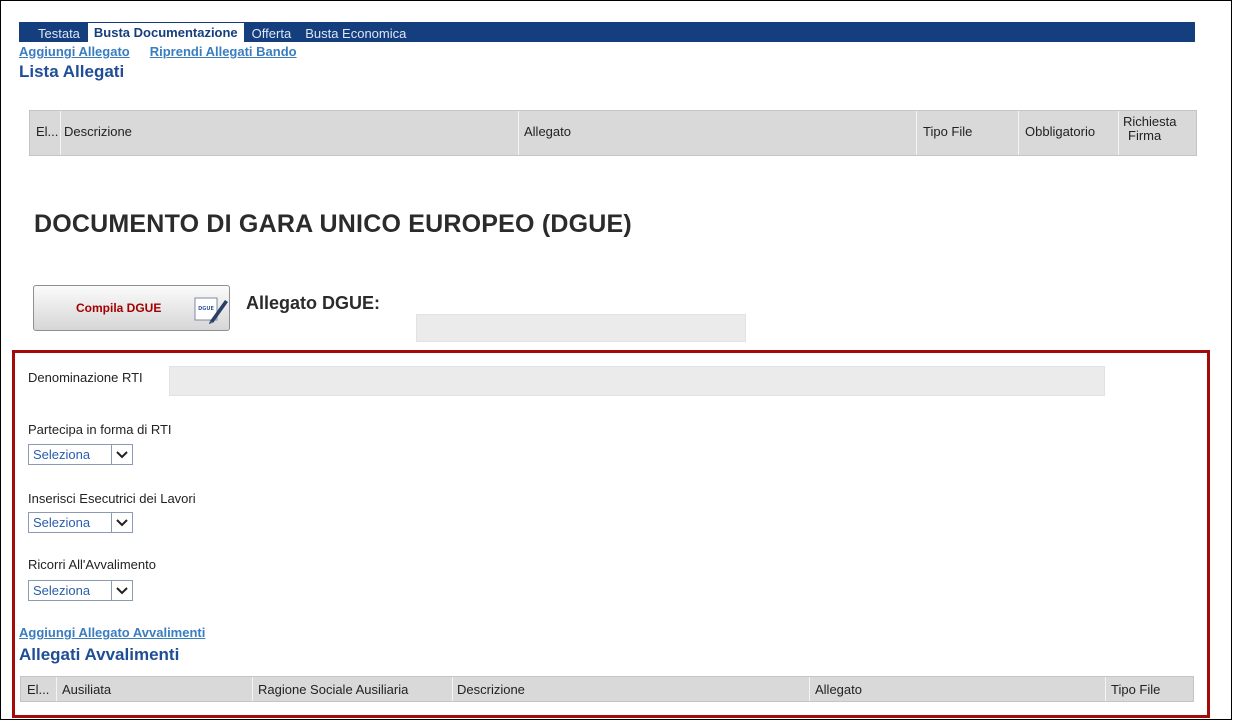  I want to click on avvalimento-select: Seleziona, so click(80, 590).